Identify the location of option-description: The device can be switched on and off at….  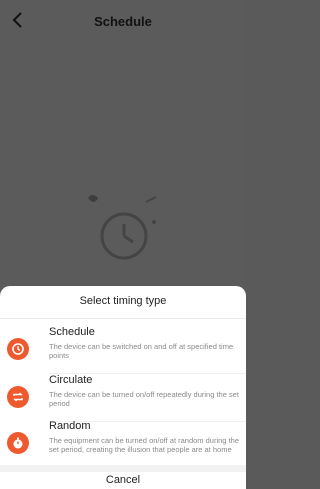
(141, 351).